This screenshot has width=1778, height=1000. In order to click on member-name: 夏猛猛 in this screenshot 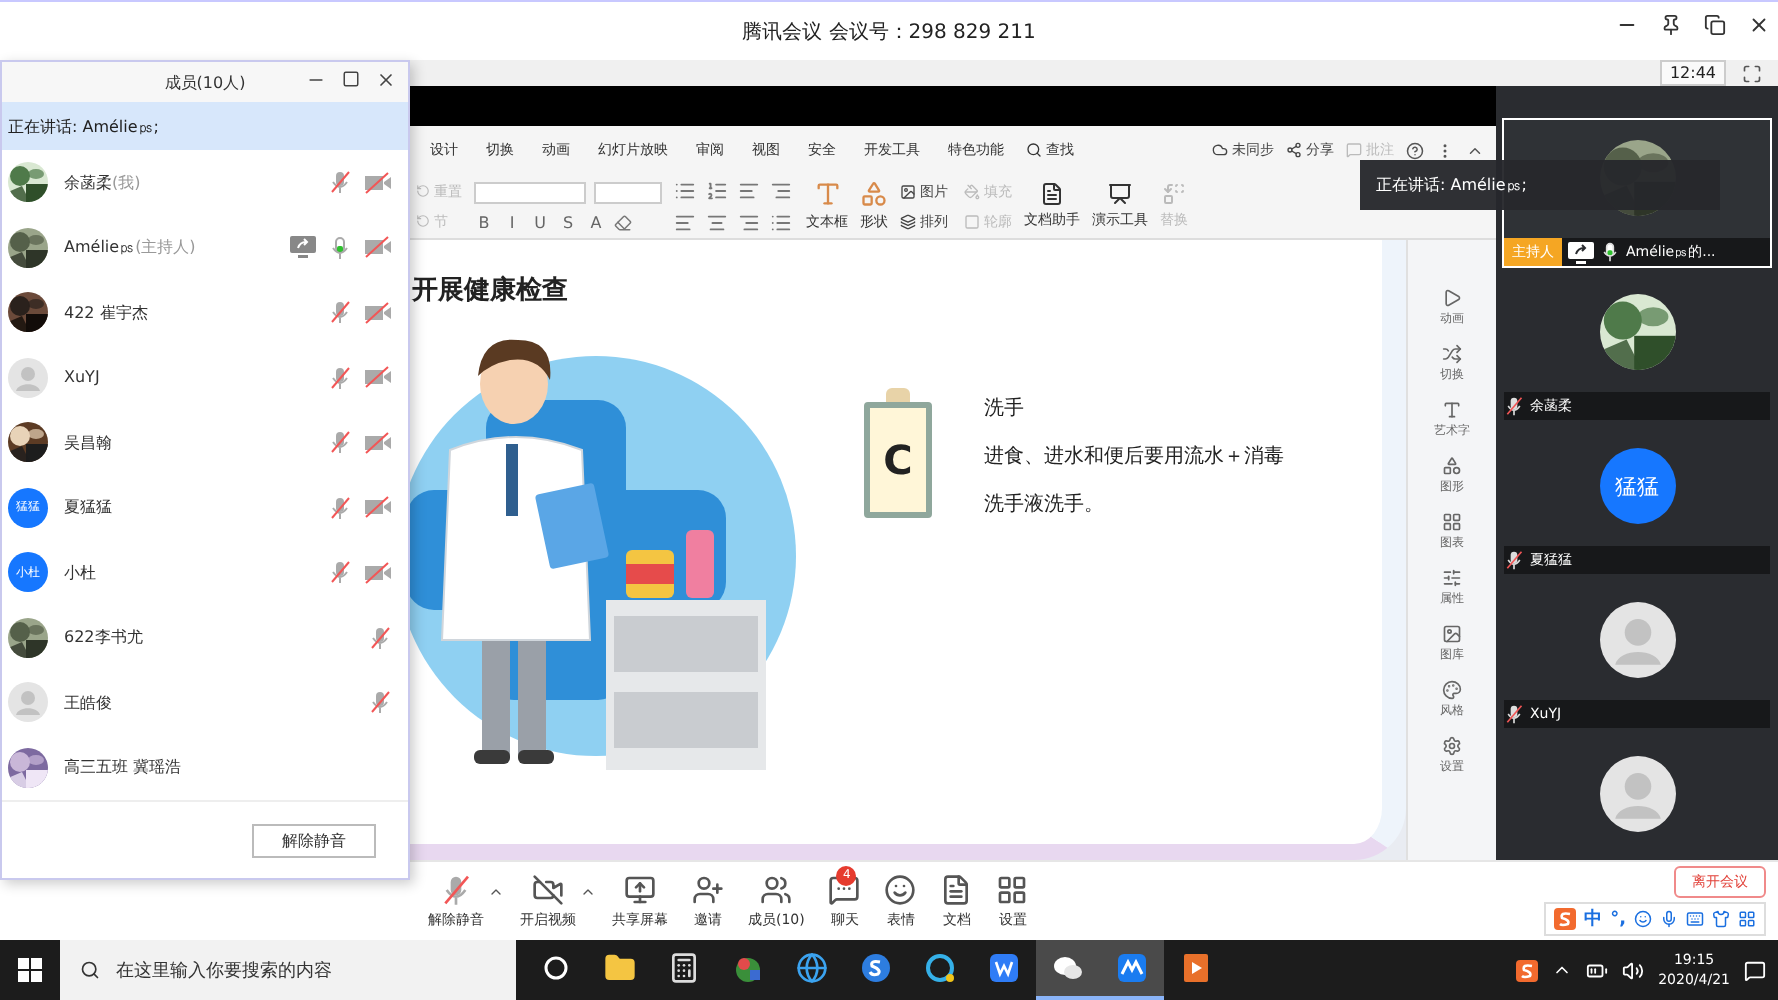, I will do `click(89, 507)`.